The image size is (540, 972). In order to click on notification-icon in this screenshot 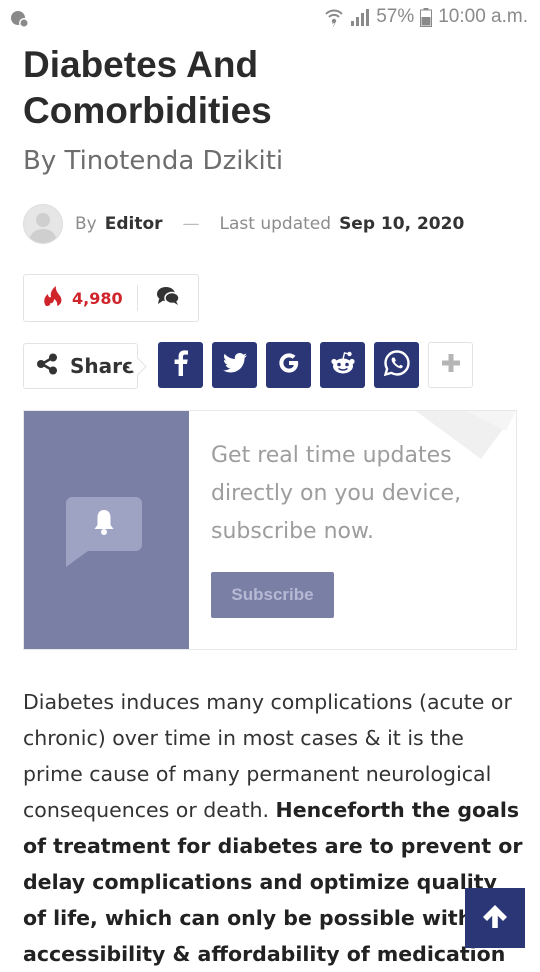, I will do `click(20, 19)`.